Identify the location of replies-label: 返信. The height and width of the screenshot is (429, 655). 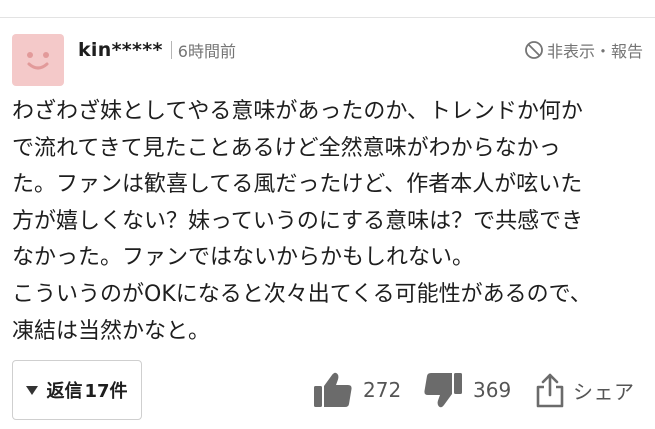
(64, 391).